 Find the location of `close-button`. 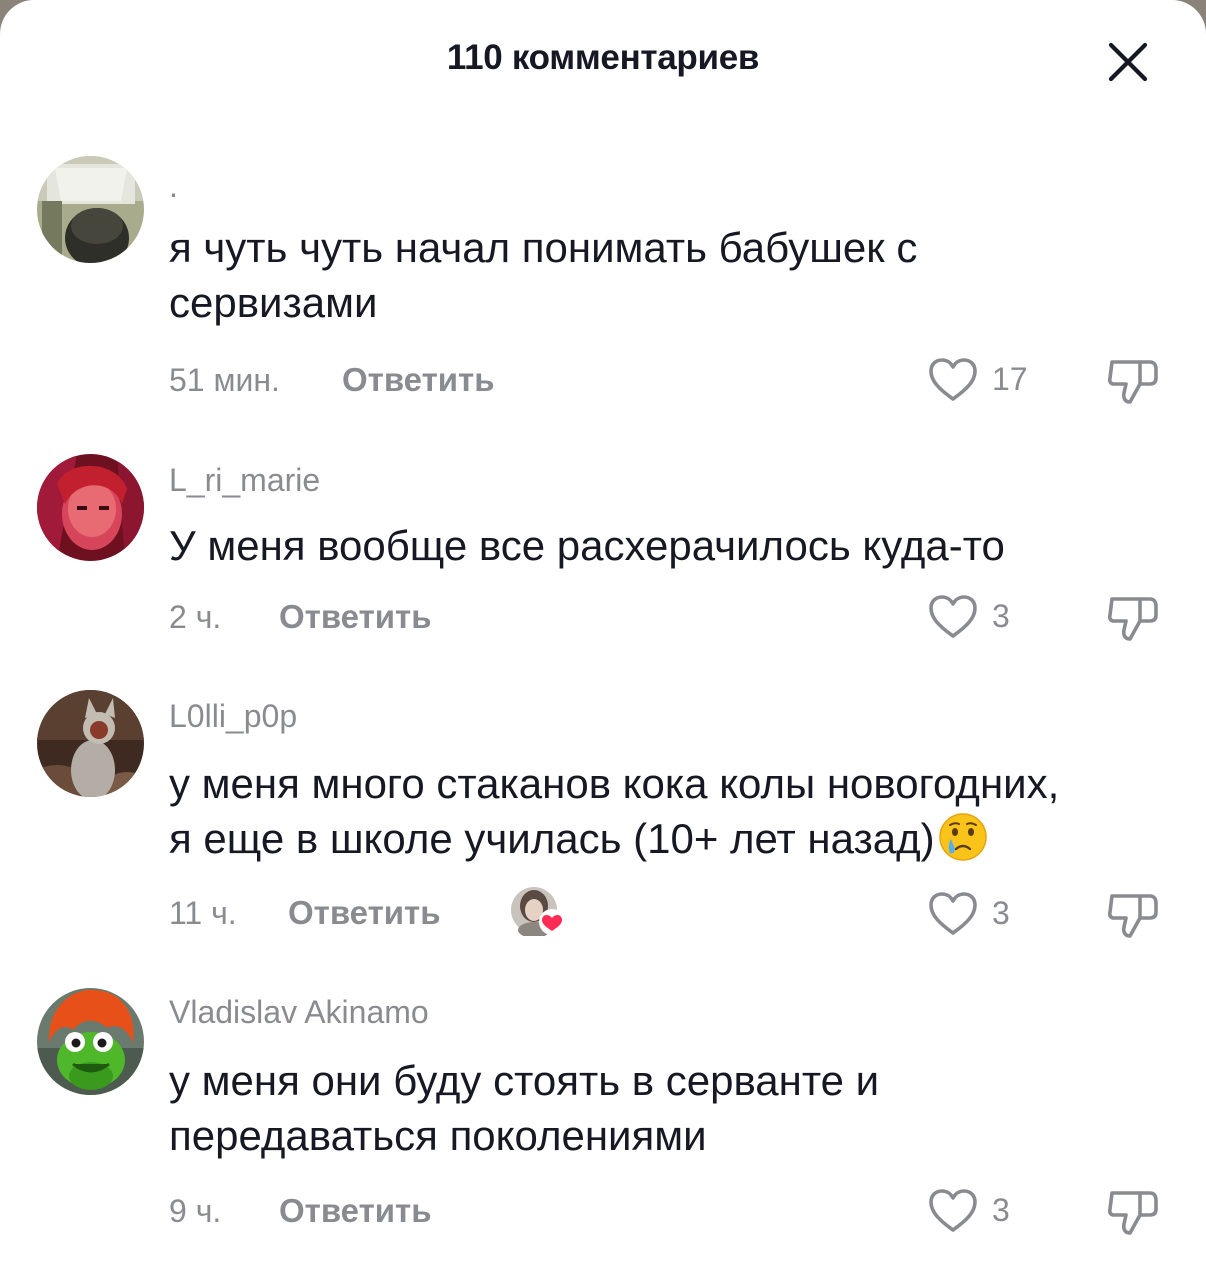

close-button is located at coordinates (1128, 62).